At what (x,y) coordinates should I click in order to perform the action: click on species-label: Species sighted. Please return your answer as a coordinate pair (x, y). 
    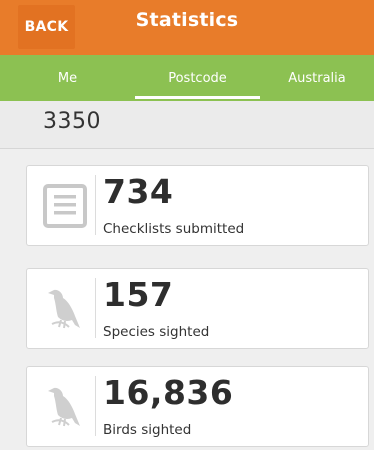
    Looking at the image, I should click on (156, 332).